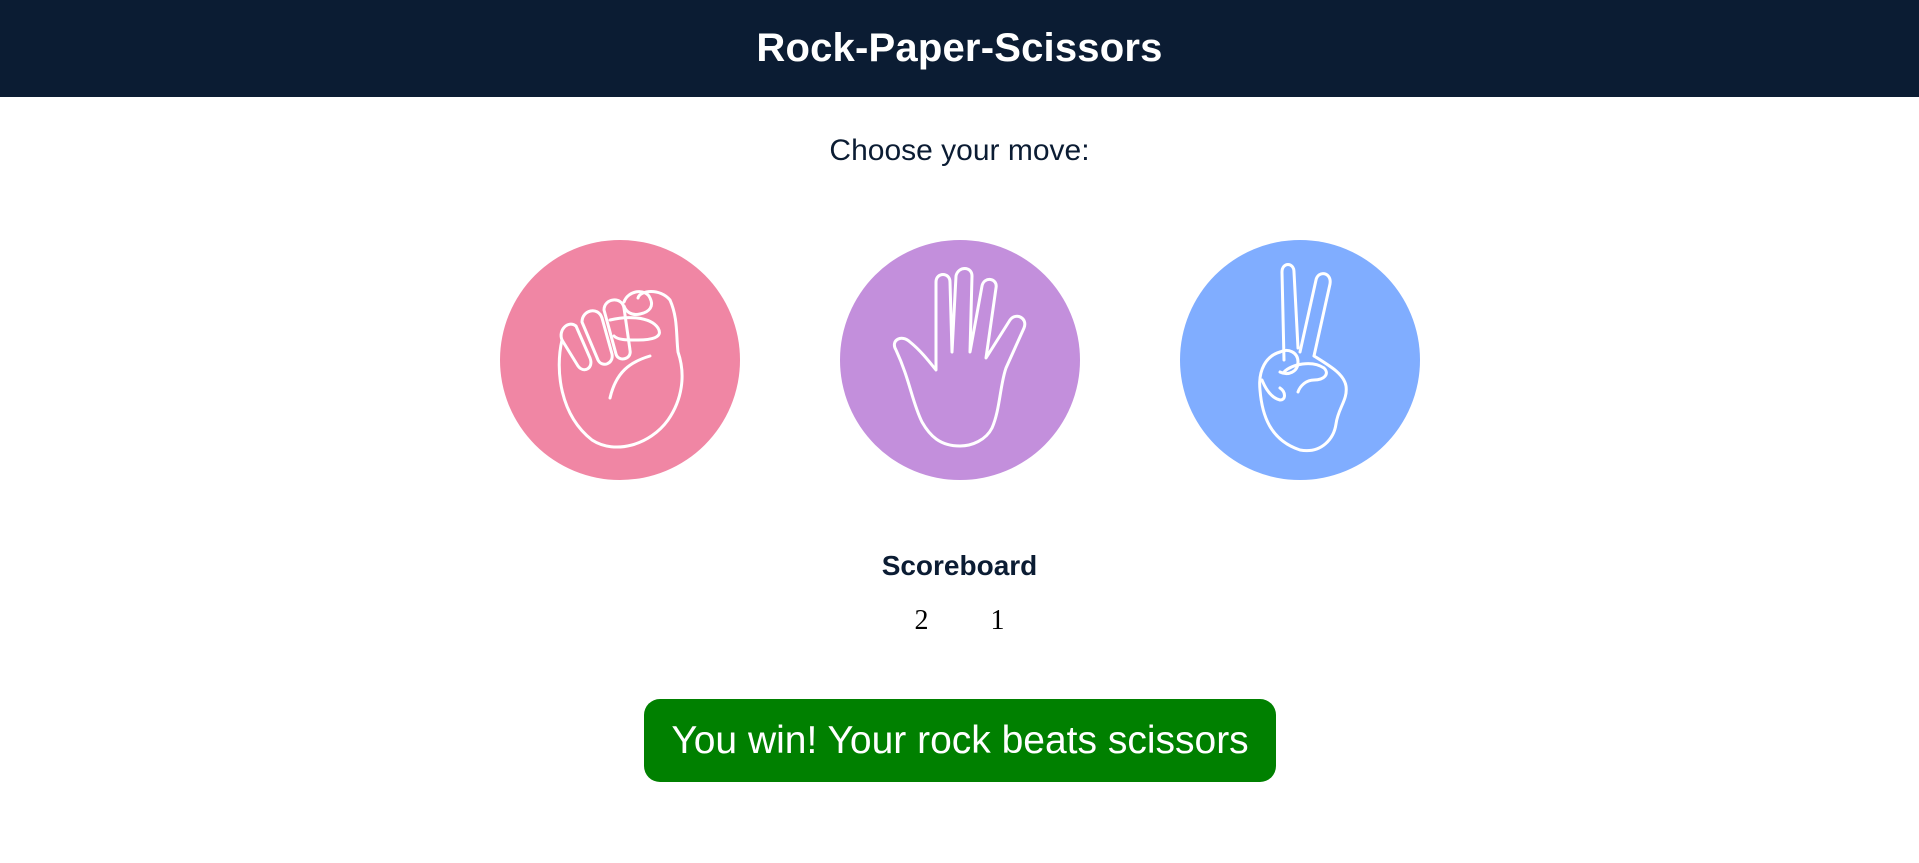  Describe the element at coordinates (960, 740) in the screenshot. I see `result-message: You win! Your rock beats scissors` at that location.